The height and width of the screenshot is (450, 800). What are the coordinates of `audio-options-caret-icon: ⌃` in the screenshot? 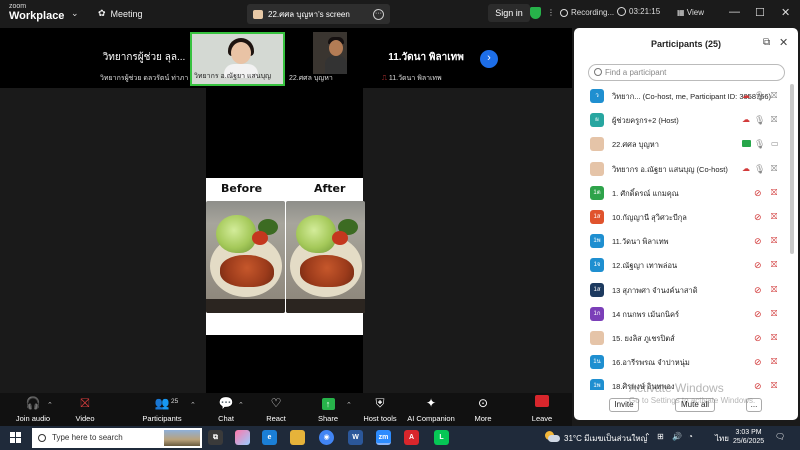 It's located at (50, 405).